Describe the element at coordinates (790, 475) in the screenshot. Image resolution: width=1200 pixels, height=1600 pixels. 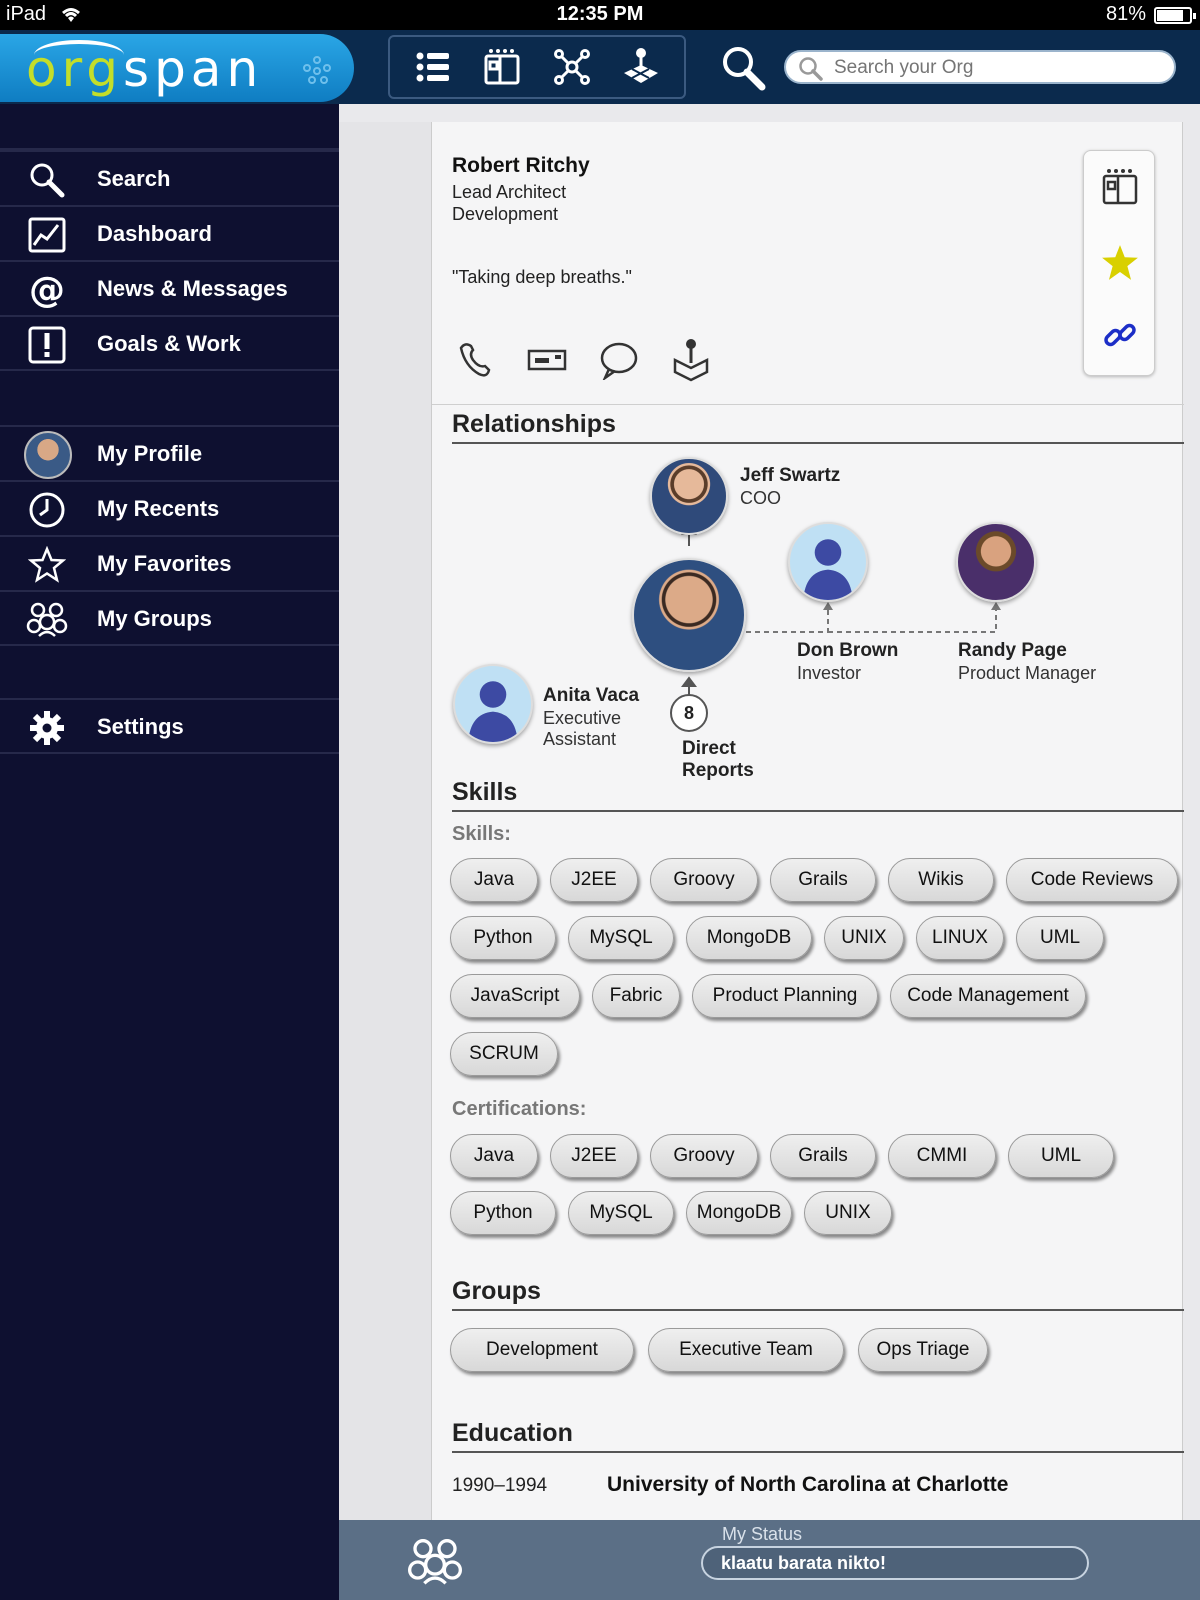
I see `manager-name: Jeff Swartz` at that location.